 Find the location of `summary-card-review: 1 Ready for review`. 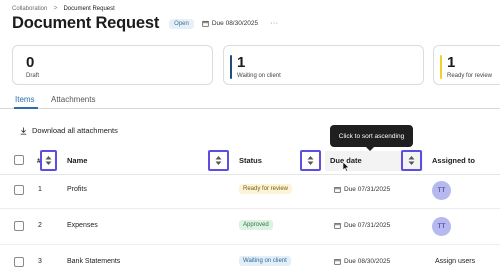

summary-card-review: 1 Ready for review is located at coordinates (466, 65).